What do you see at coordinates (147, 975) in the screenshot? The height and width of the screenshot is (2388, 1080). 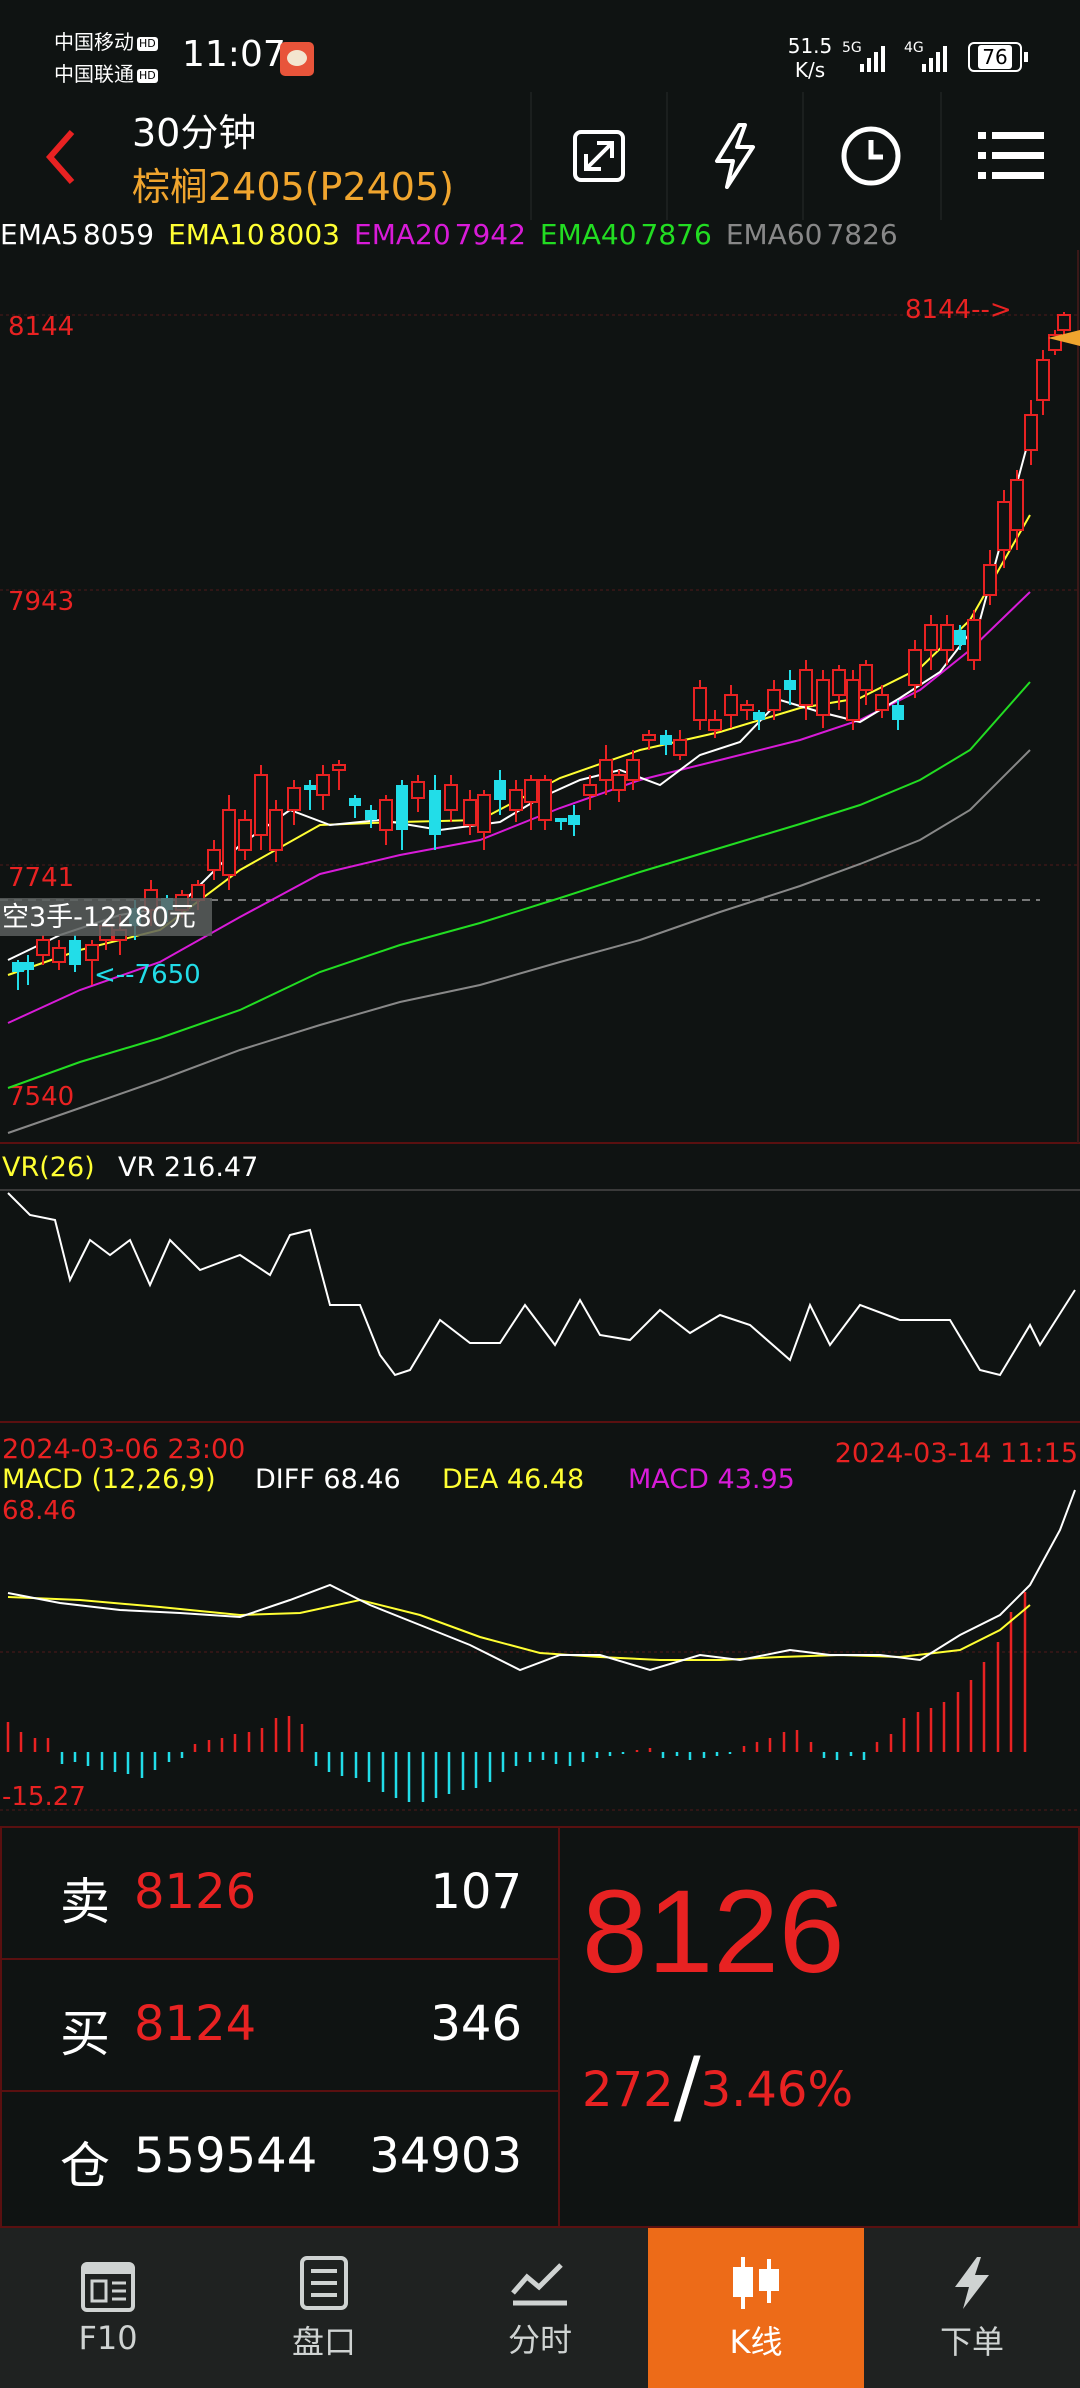 I see `low-marker: <--7650` at bounding box center [147, 975].